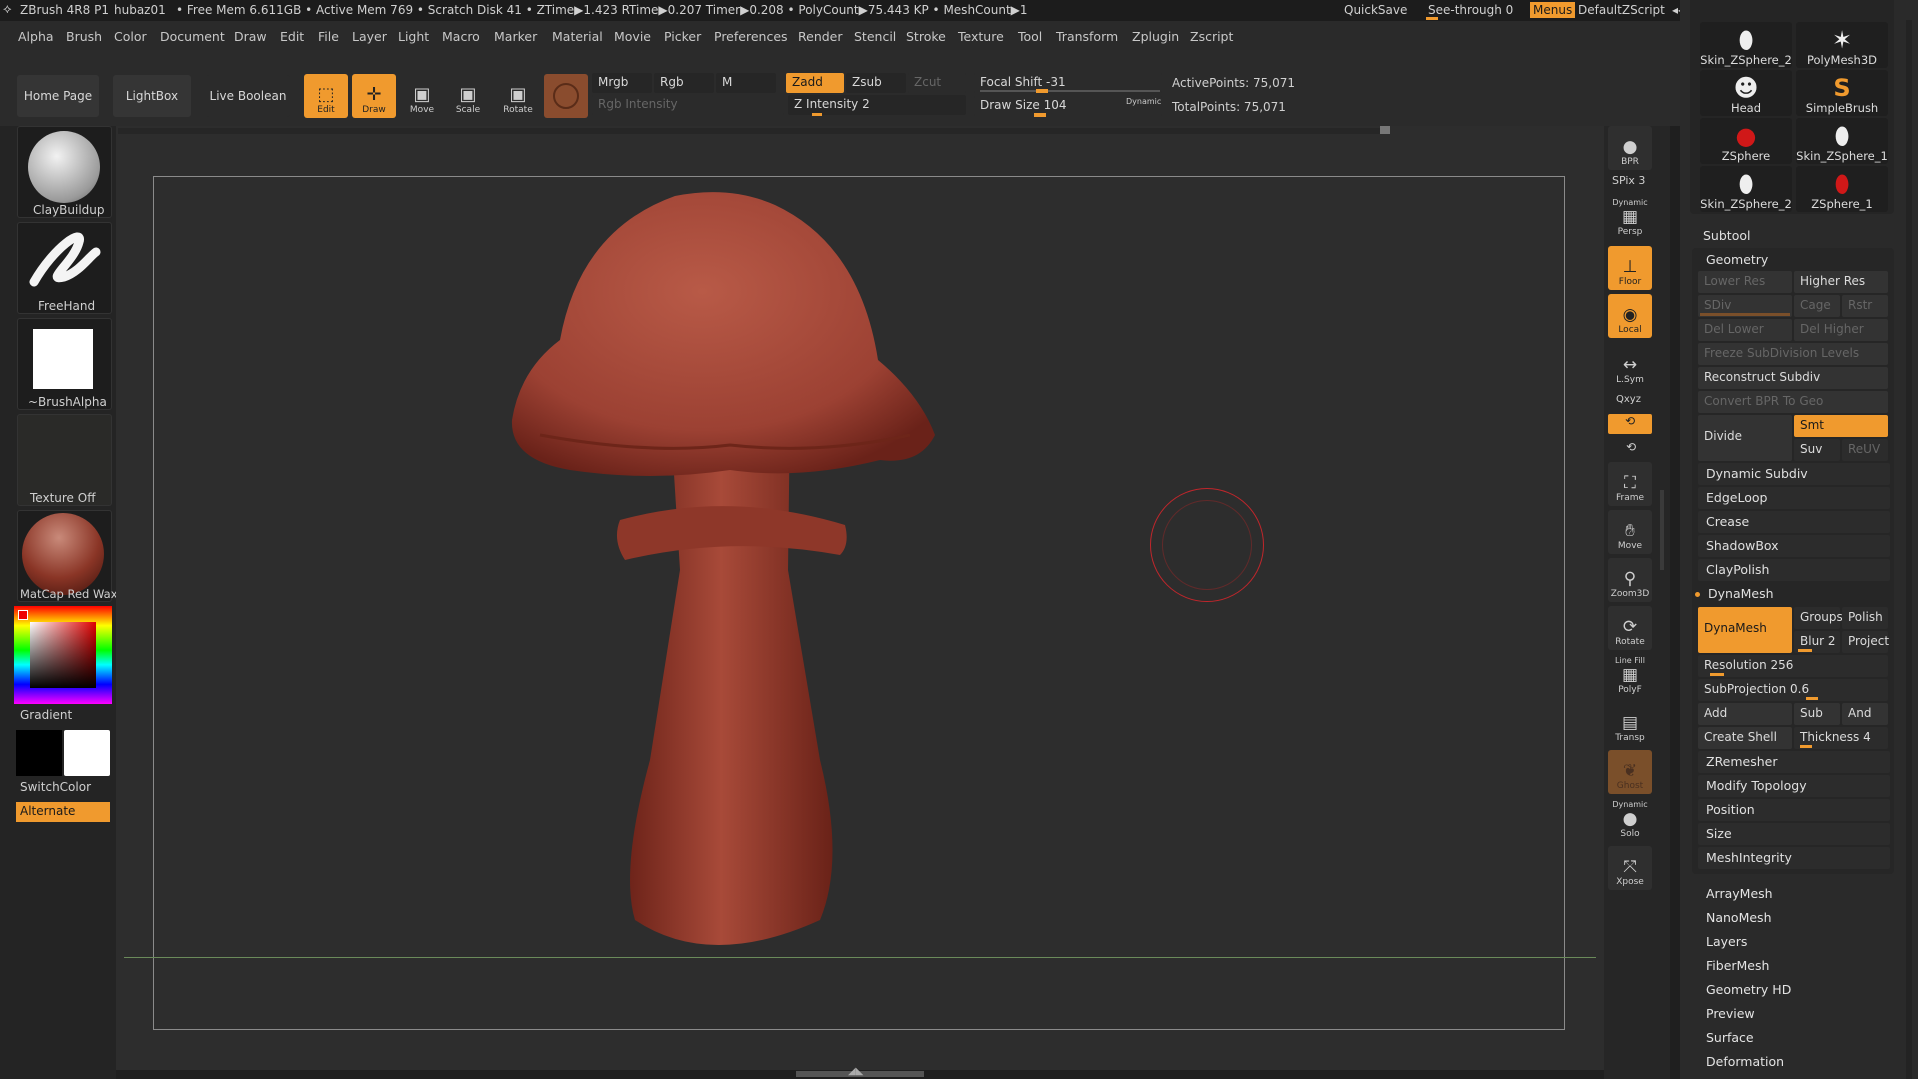 The height and width of the screenshot is (1079, 1918). I want to click on main-color-swatch, so click(39, 753).